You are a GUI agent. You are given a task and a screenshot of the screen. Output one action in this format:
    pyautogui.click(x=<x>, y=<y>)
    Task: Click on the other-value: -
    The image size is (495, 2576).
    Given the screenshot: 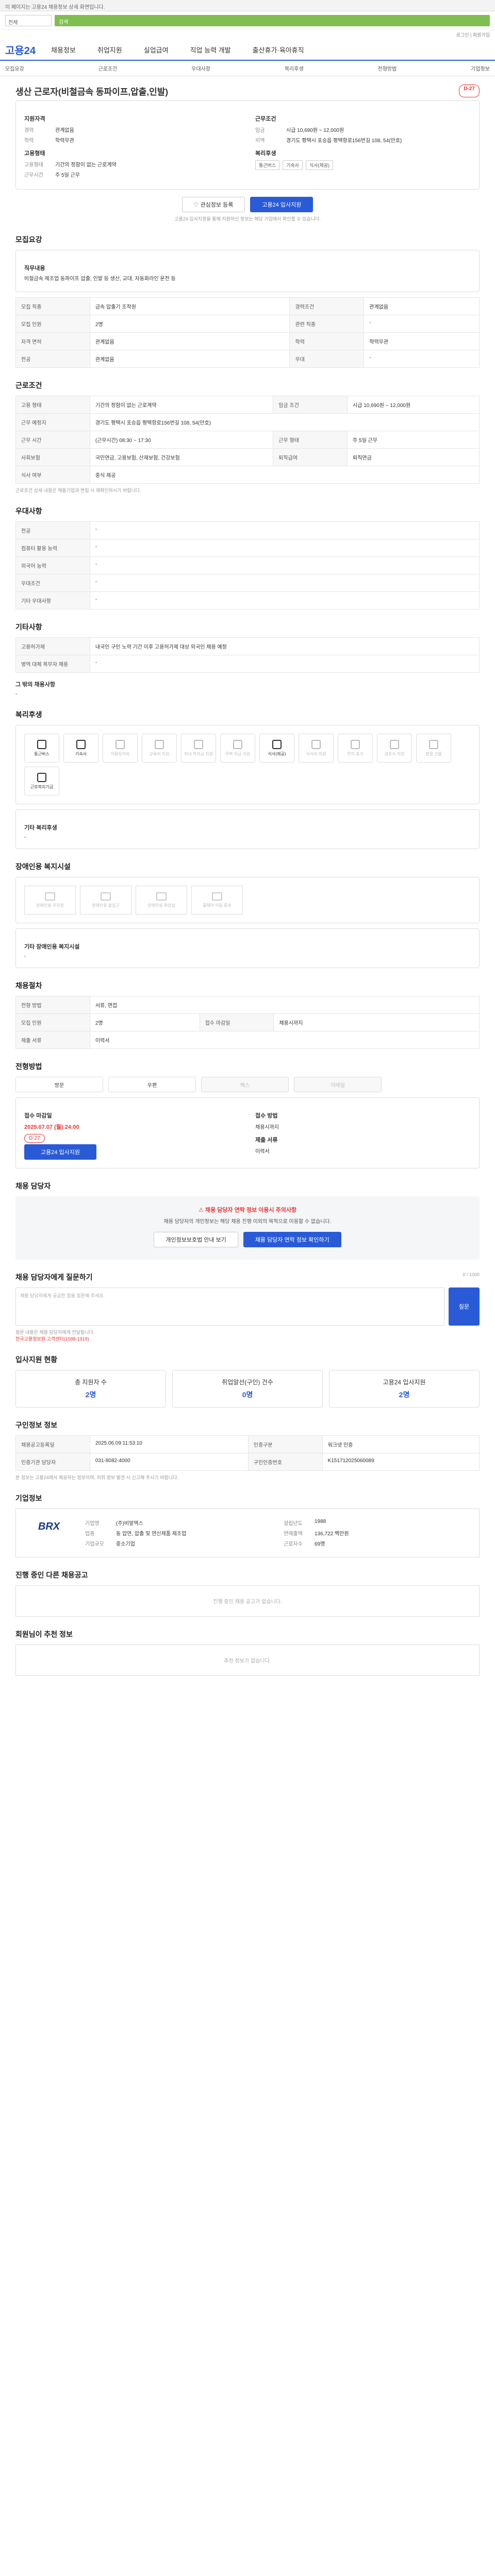 What is the action you would take?
    pyautogui.click(x=16, y=694)
    